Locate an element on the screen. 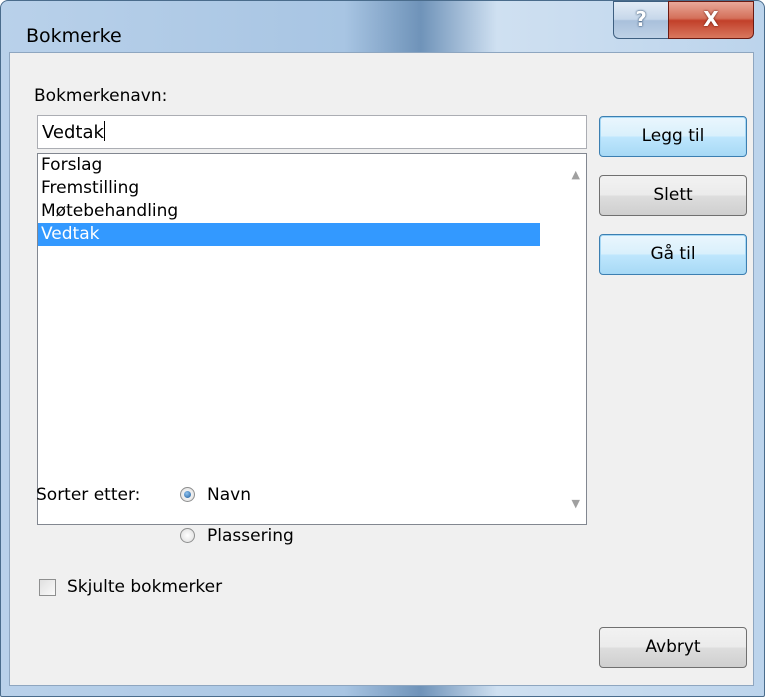 This screenshot has height=697, width=765. dialog-title: Bokmerke is located at coordinates (74, 36).